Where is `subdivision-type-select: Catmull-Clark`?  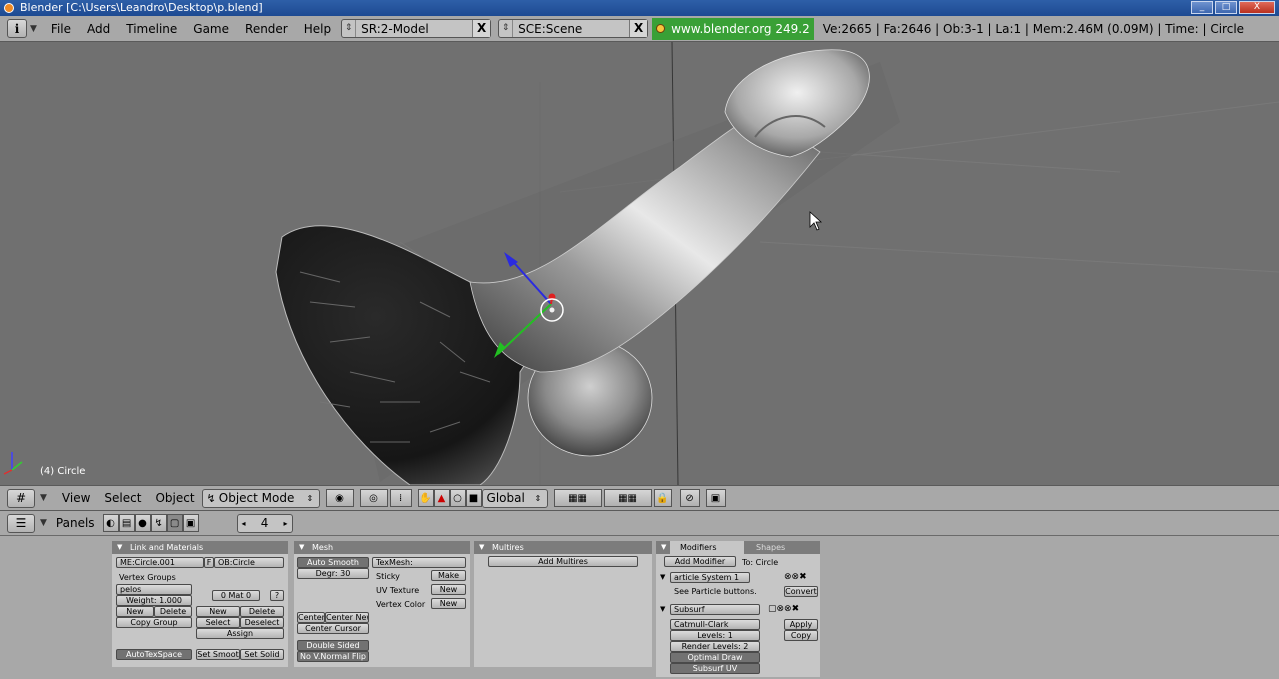 subdivision-type-select: Catmull-Clark is located at coordinates (715, 624).